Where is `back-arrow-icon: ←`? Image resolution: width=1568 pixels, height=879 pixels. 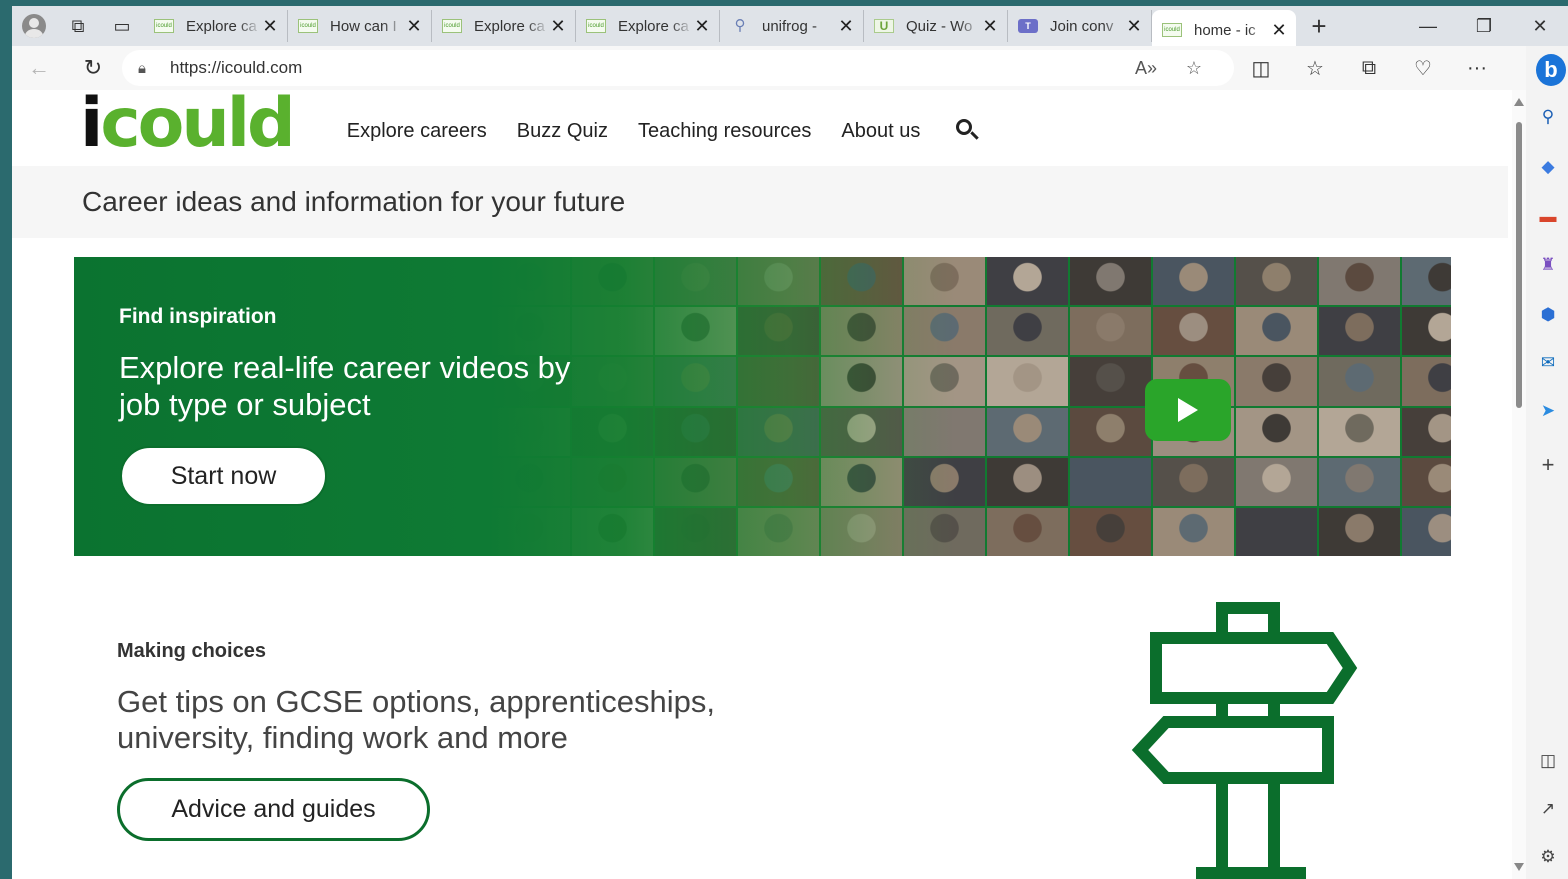 back-arrow-icon: ← is located at coordinates (39, 68).